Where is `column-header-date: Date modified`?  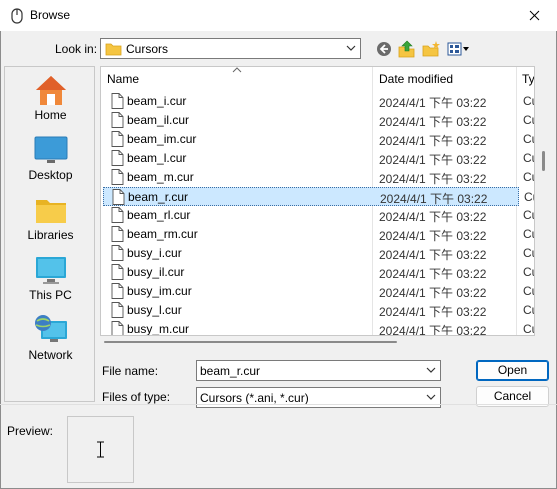
column-header-date: Date modified is located at coordinates (416, 79).